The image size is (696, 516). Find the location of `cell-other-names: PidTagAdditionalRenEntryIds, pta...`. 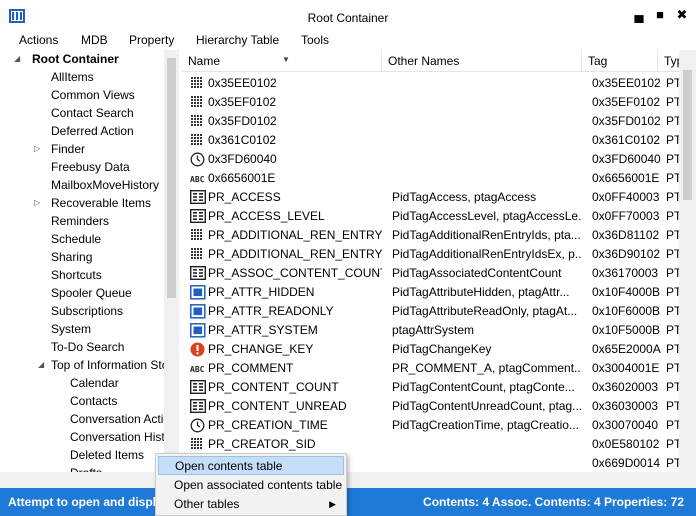

cell-other-names: PidTagAdditionalRenEntryIds, pta... is located at coordinates (486, 235).